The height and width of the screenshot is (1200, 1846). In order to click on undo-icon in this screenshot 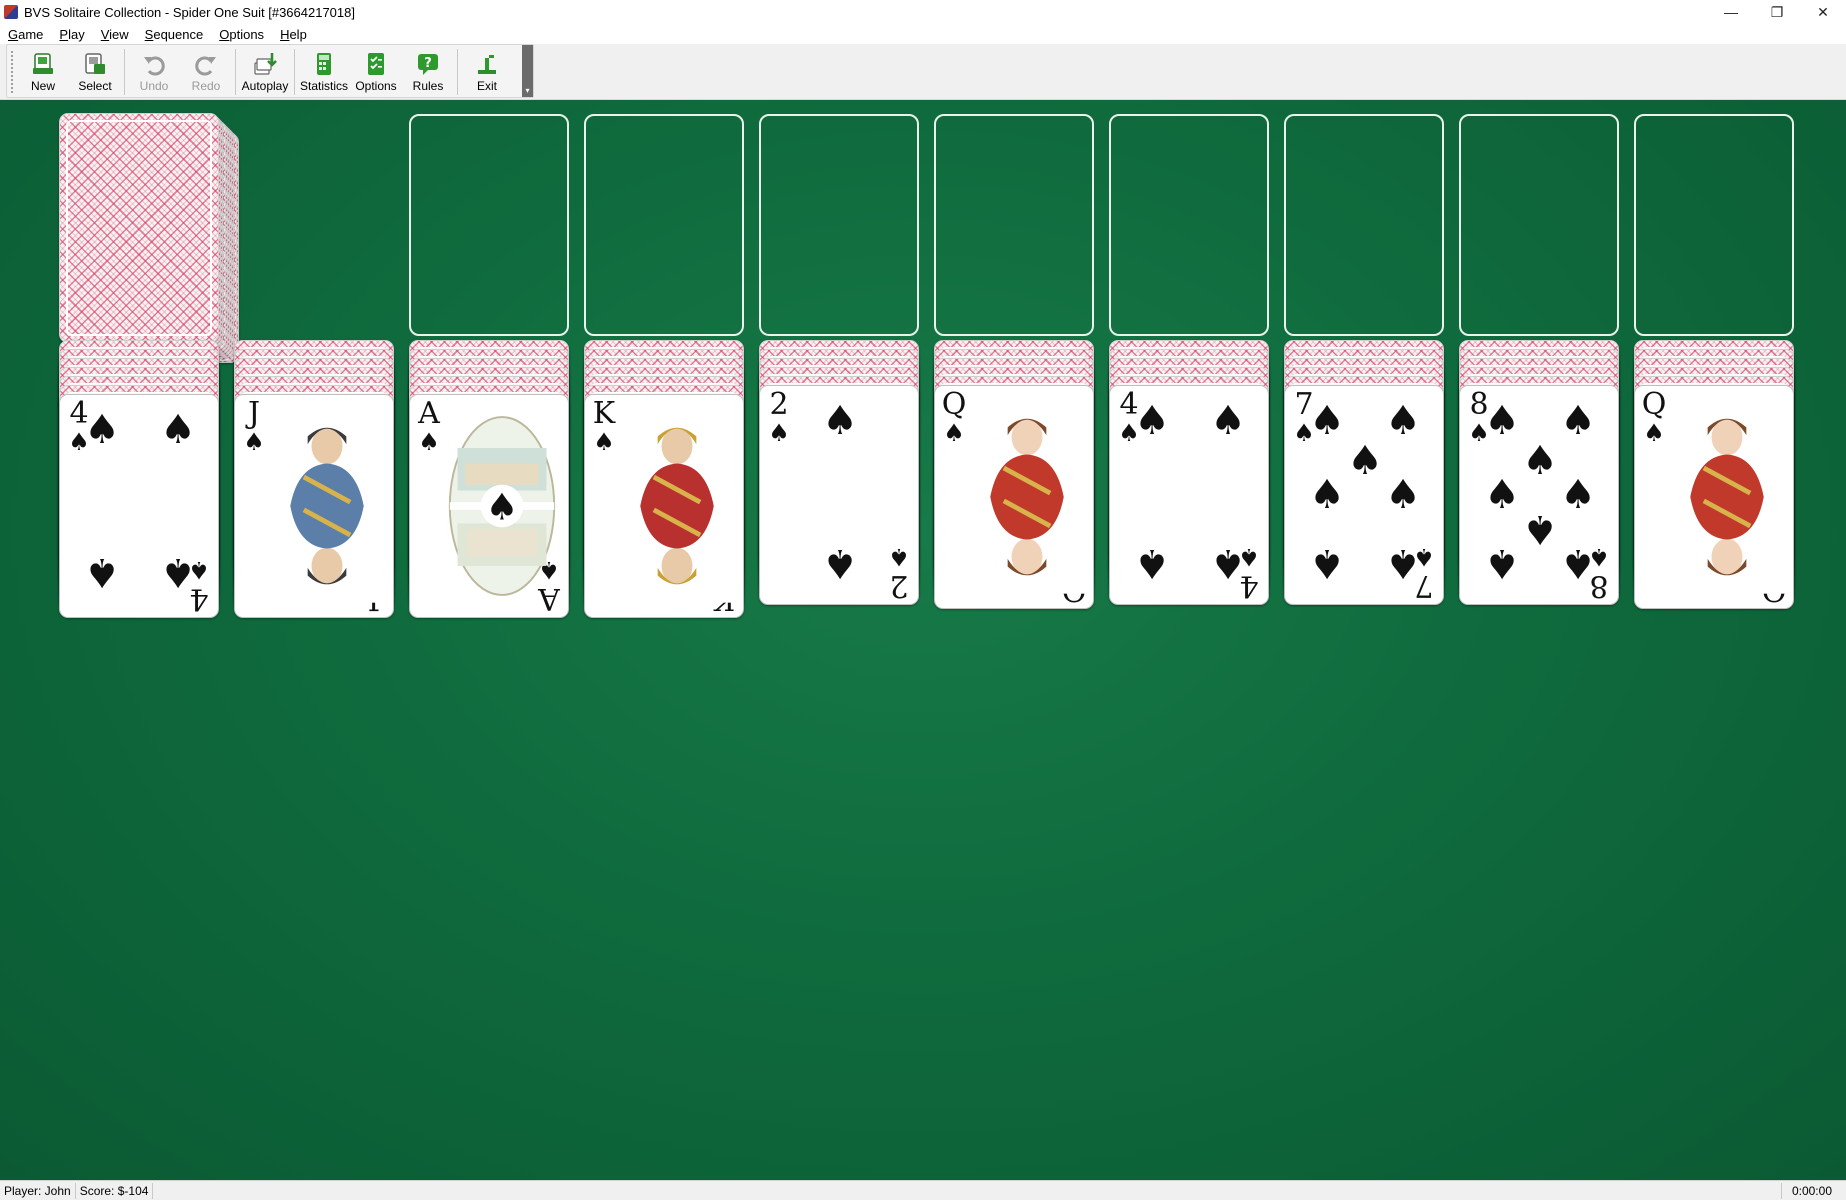, I will do `click(154, 66)`.